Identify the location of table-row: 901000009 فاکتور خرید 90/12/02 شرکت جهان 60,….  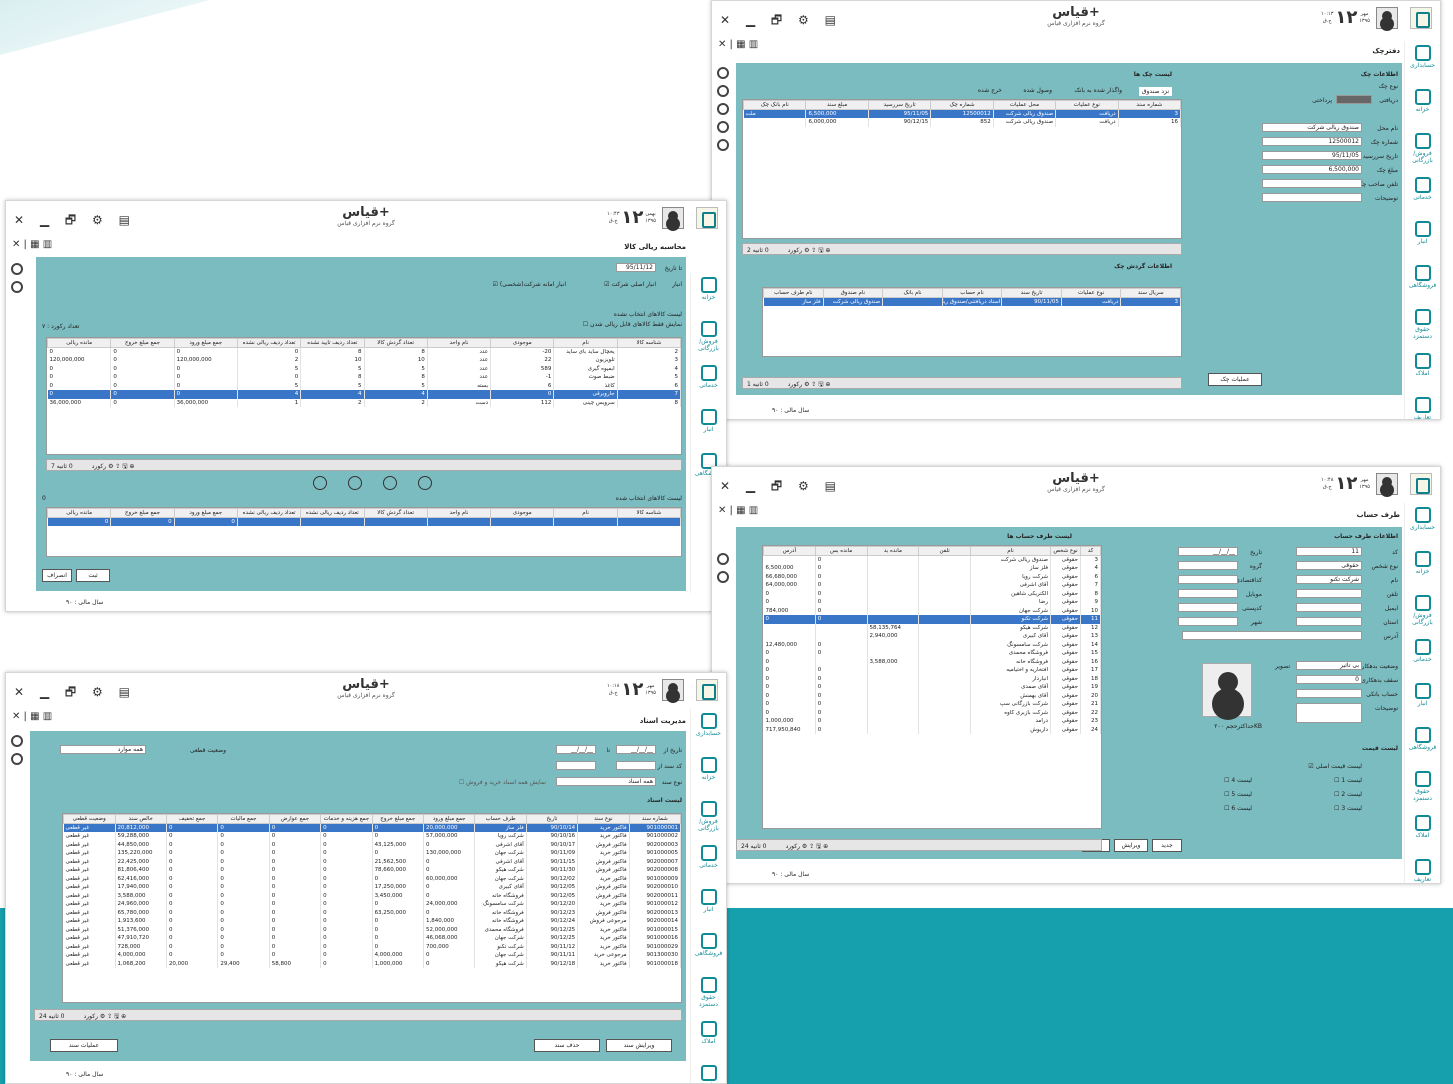
(372, 878).